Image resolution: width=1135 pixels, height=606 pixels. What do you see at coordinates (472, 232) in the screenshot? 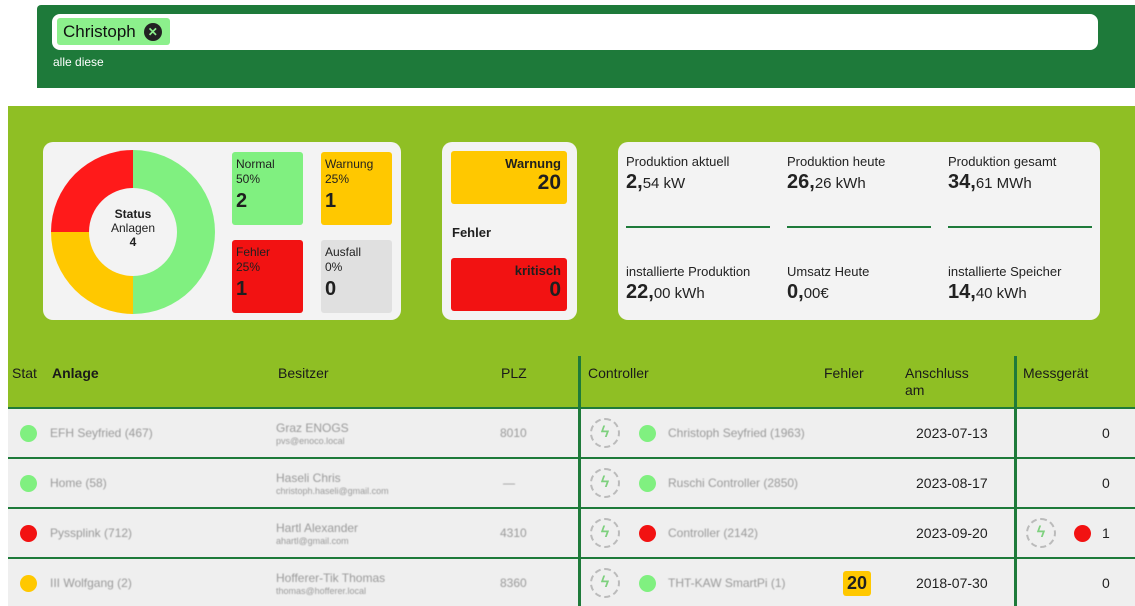
I see `fehler-heading: Fehler` at bounding box center [472, 232].